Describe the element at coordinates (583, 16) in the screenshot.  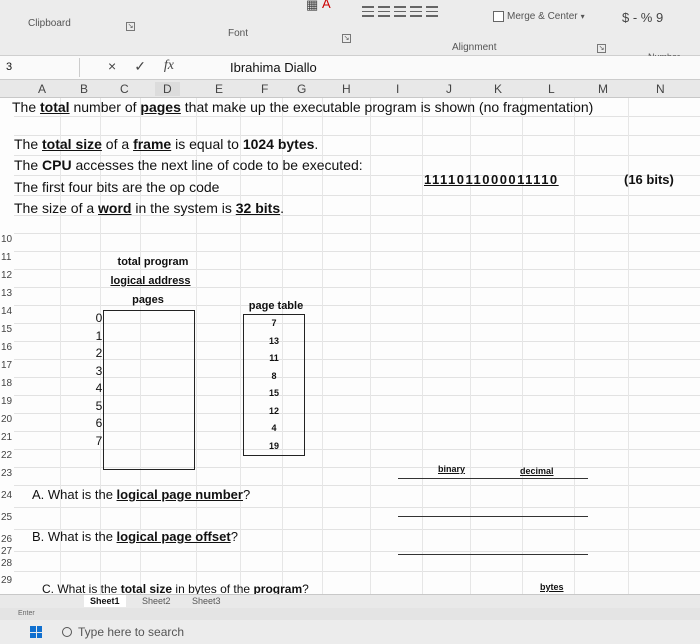
I see `chevron-down-icon: ▾` at that location.